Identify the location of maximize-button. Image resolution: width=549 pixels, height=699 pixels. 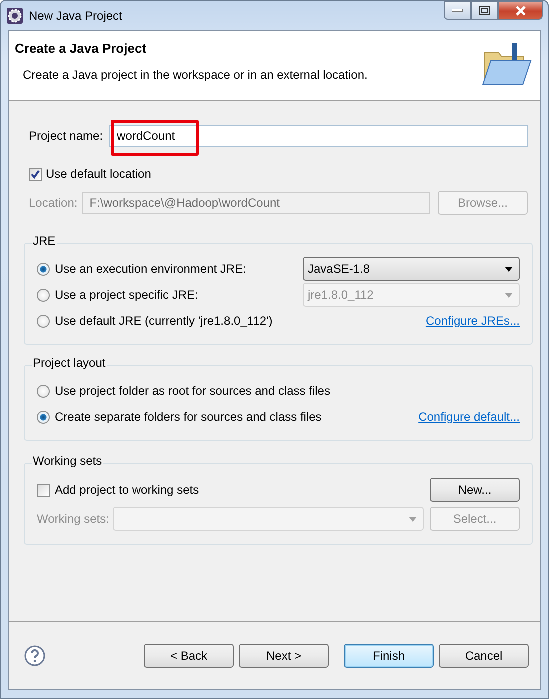
(484, 10).